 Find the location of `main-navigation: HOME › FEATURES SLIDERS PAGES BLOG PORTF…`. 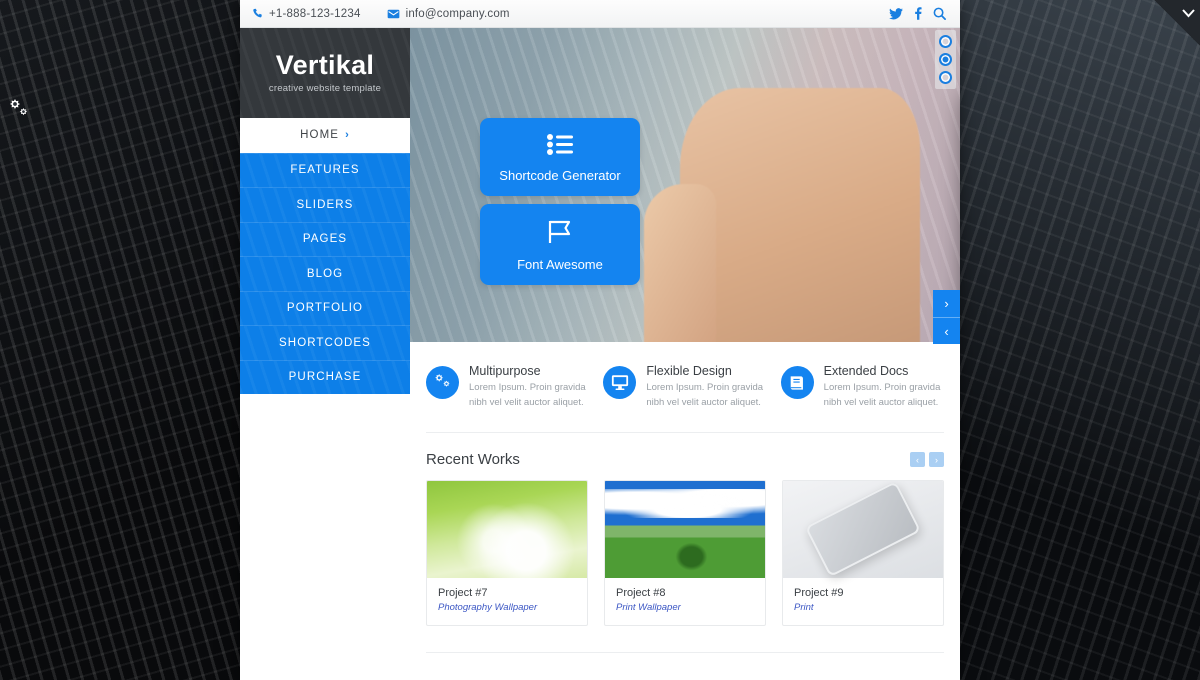

main-navigation: HOME › FEATURES SLIDERS PAGES BLOG PORTF… is located at coordinates (325, 256).